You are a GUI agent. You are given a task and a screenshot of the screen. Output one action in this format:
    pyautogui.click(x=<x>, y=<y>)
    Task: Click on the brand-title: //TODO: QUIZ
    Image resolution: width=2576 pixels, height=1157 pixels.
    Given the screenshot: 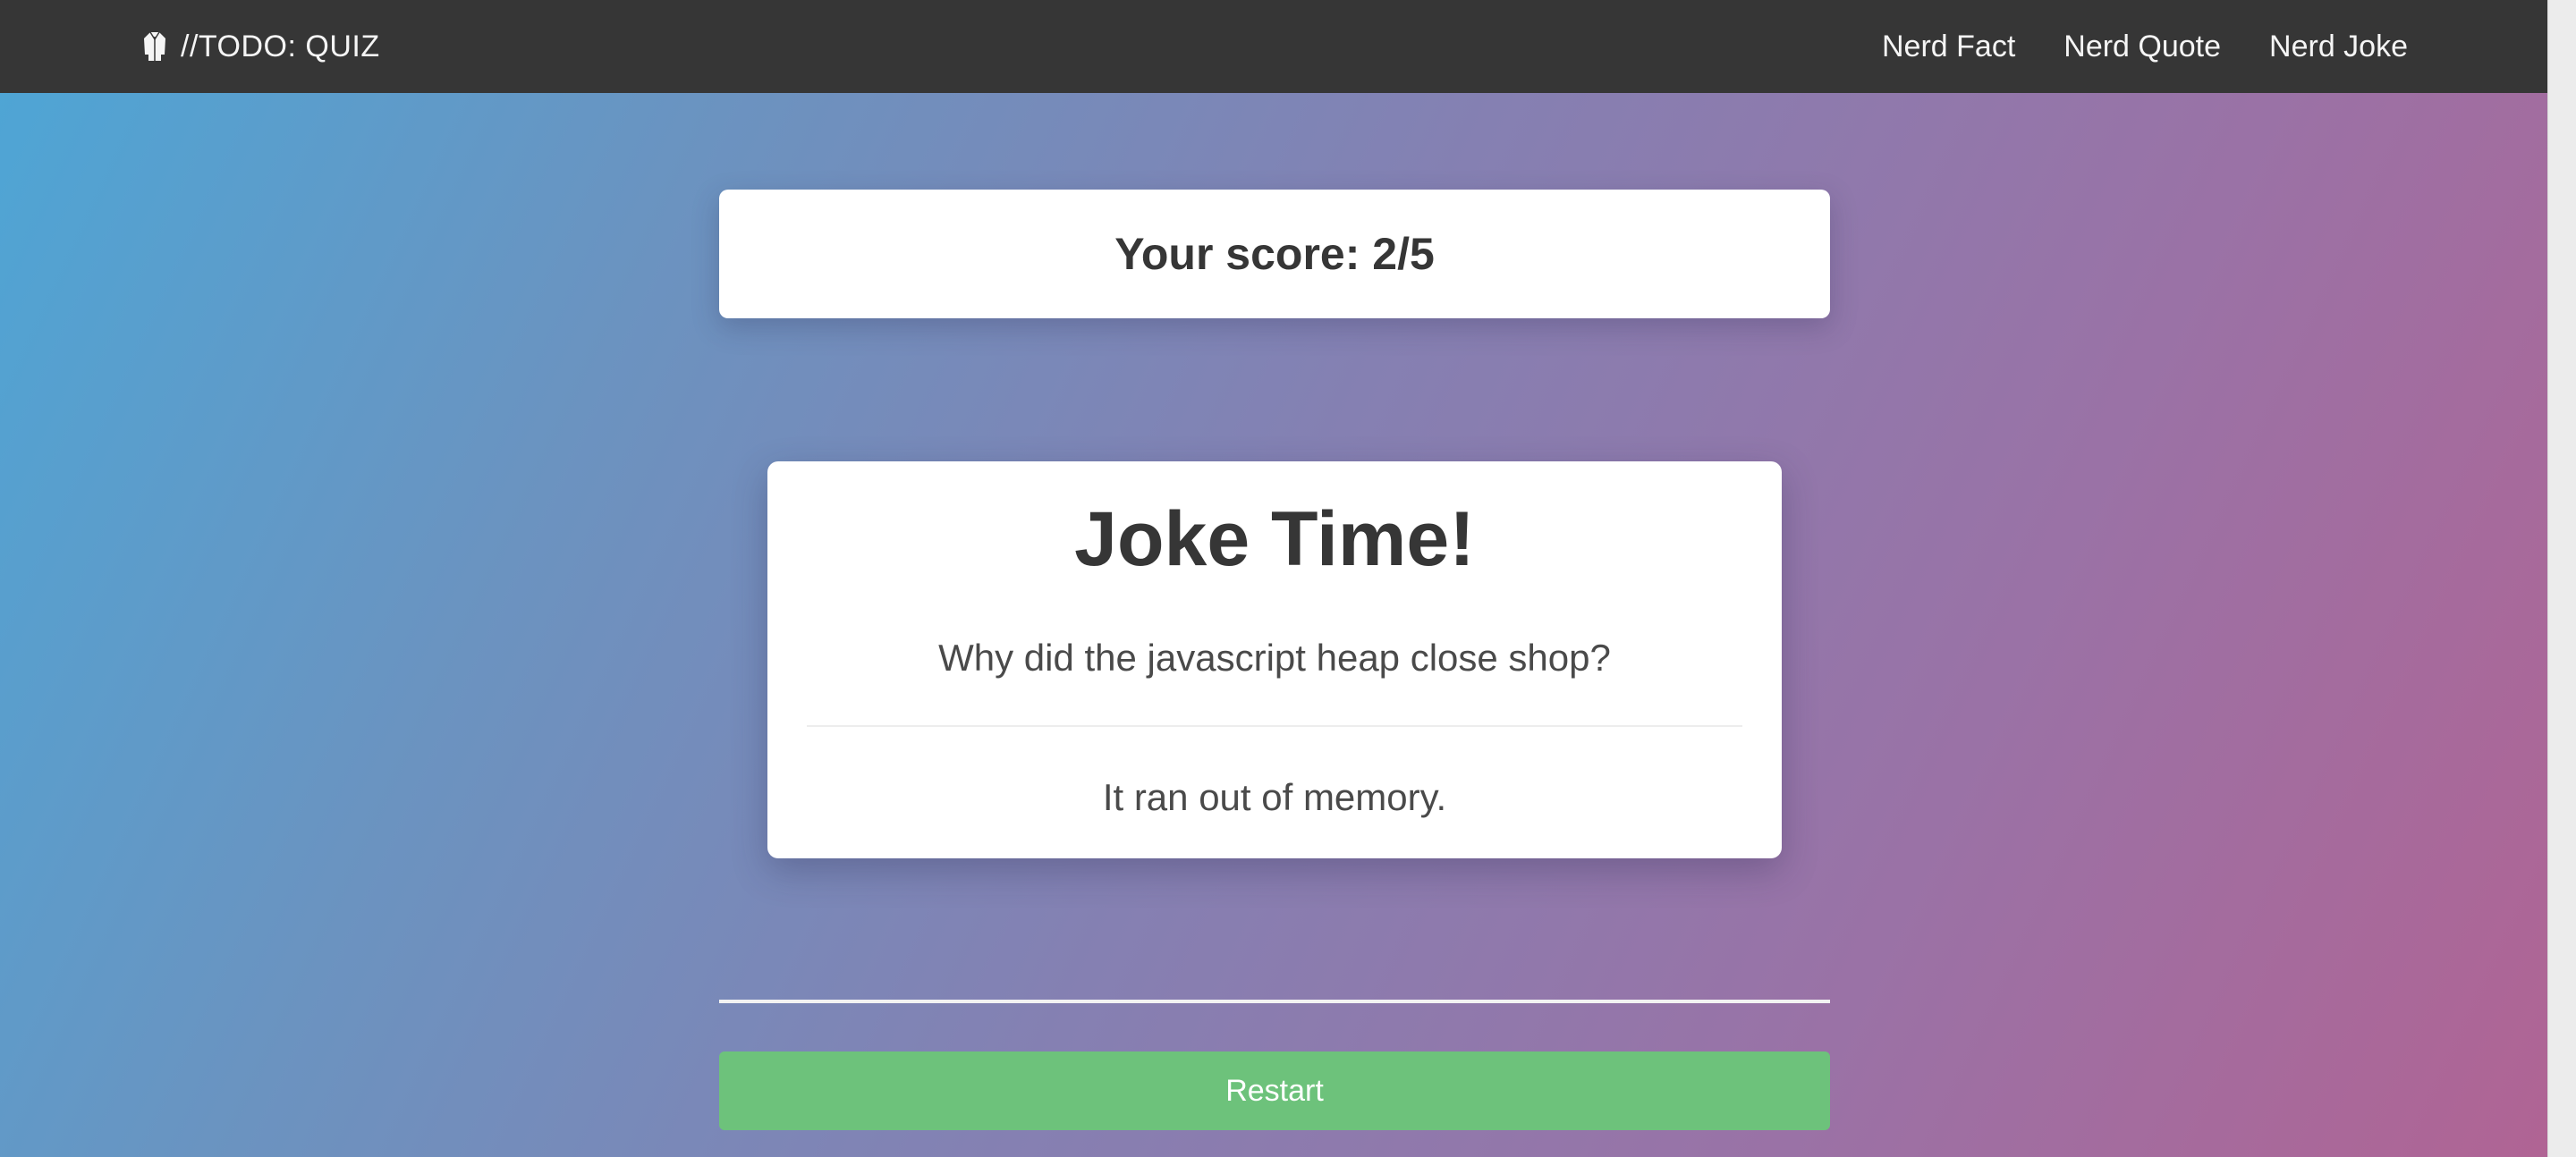 What is the action you would take?
    pyautogui.click(x=280, y=46)
    